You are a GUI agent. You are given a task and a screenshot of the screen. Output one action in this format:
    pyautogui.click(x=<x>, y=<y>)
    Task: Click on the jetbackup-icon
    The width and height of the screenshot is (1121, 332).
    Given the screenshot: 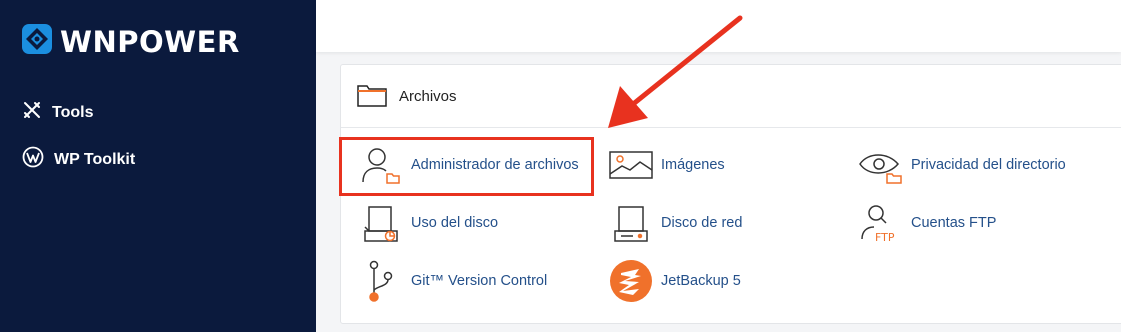 What is the action you would take?
    pyautogui.click(x=631, y=281)
    